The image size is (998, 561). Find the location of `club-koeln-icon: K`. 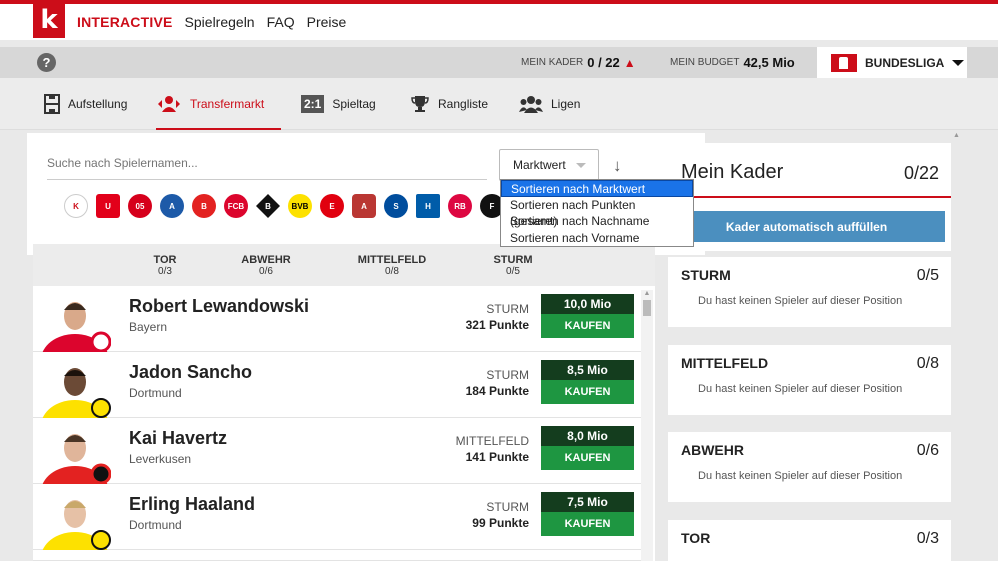

club-koeln-icon: K is located at coordinates (76, 206).